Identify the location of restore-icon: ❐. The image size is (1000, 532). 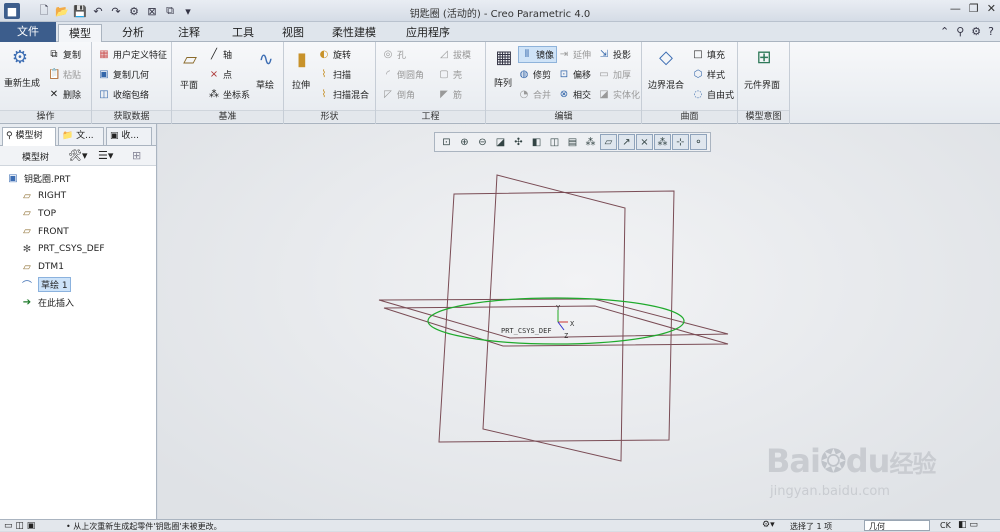
(974, 8).